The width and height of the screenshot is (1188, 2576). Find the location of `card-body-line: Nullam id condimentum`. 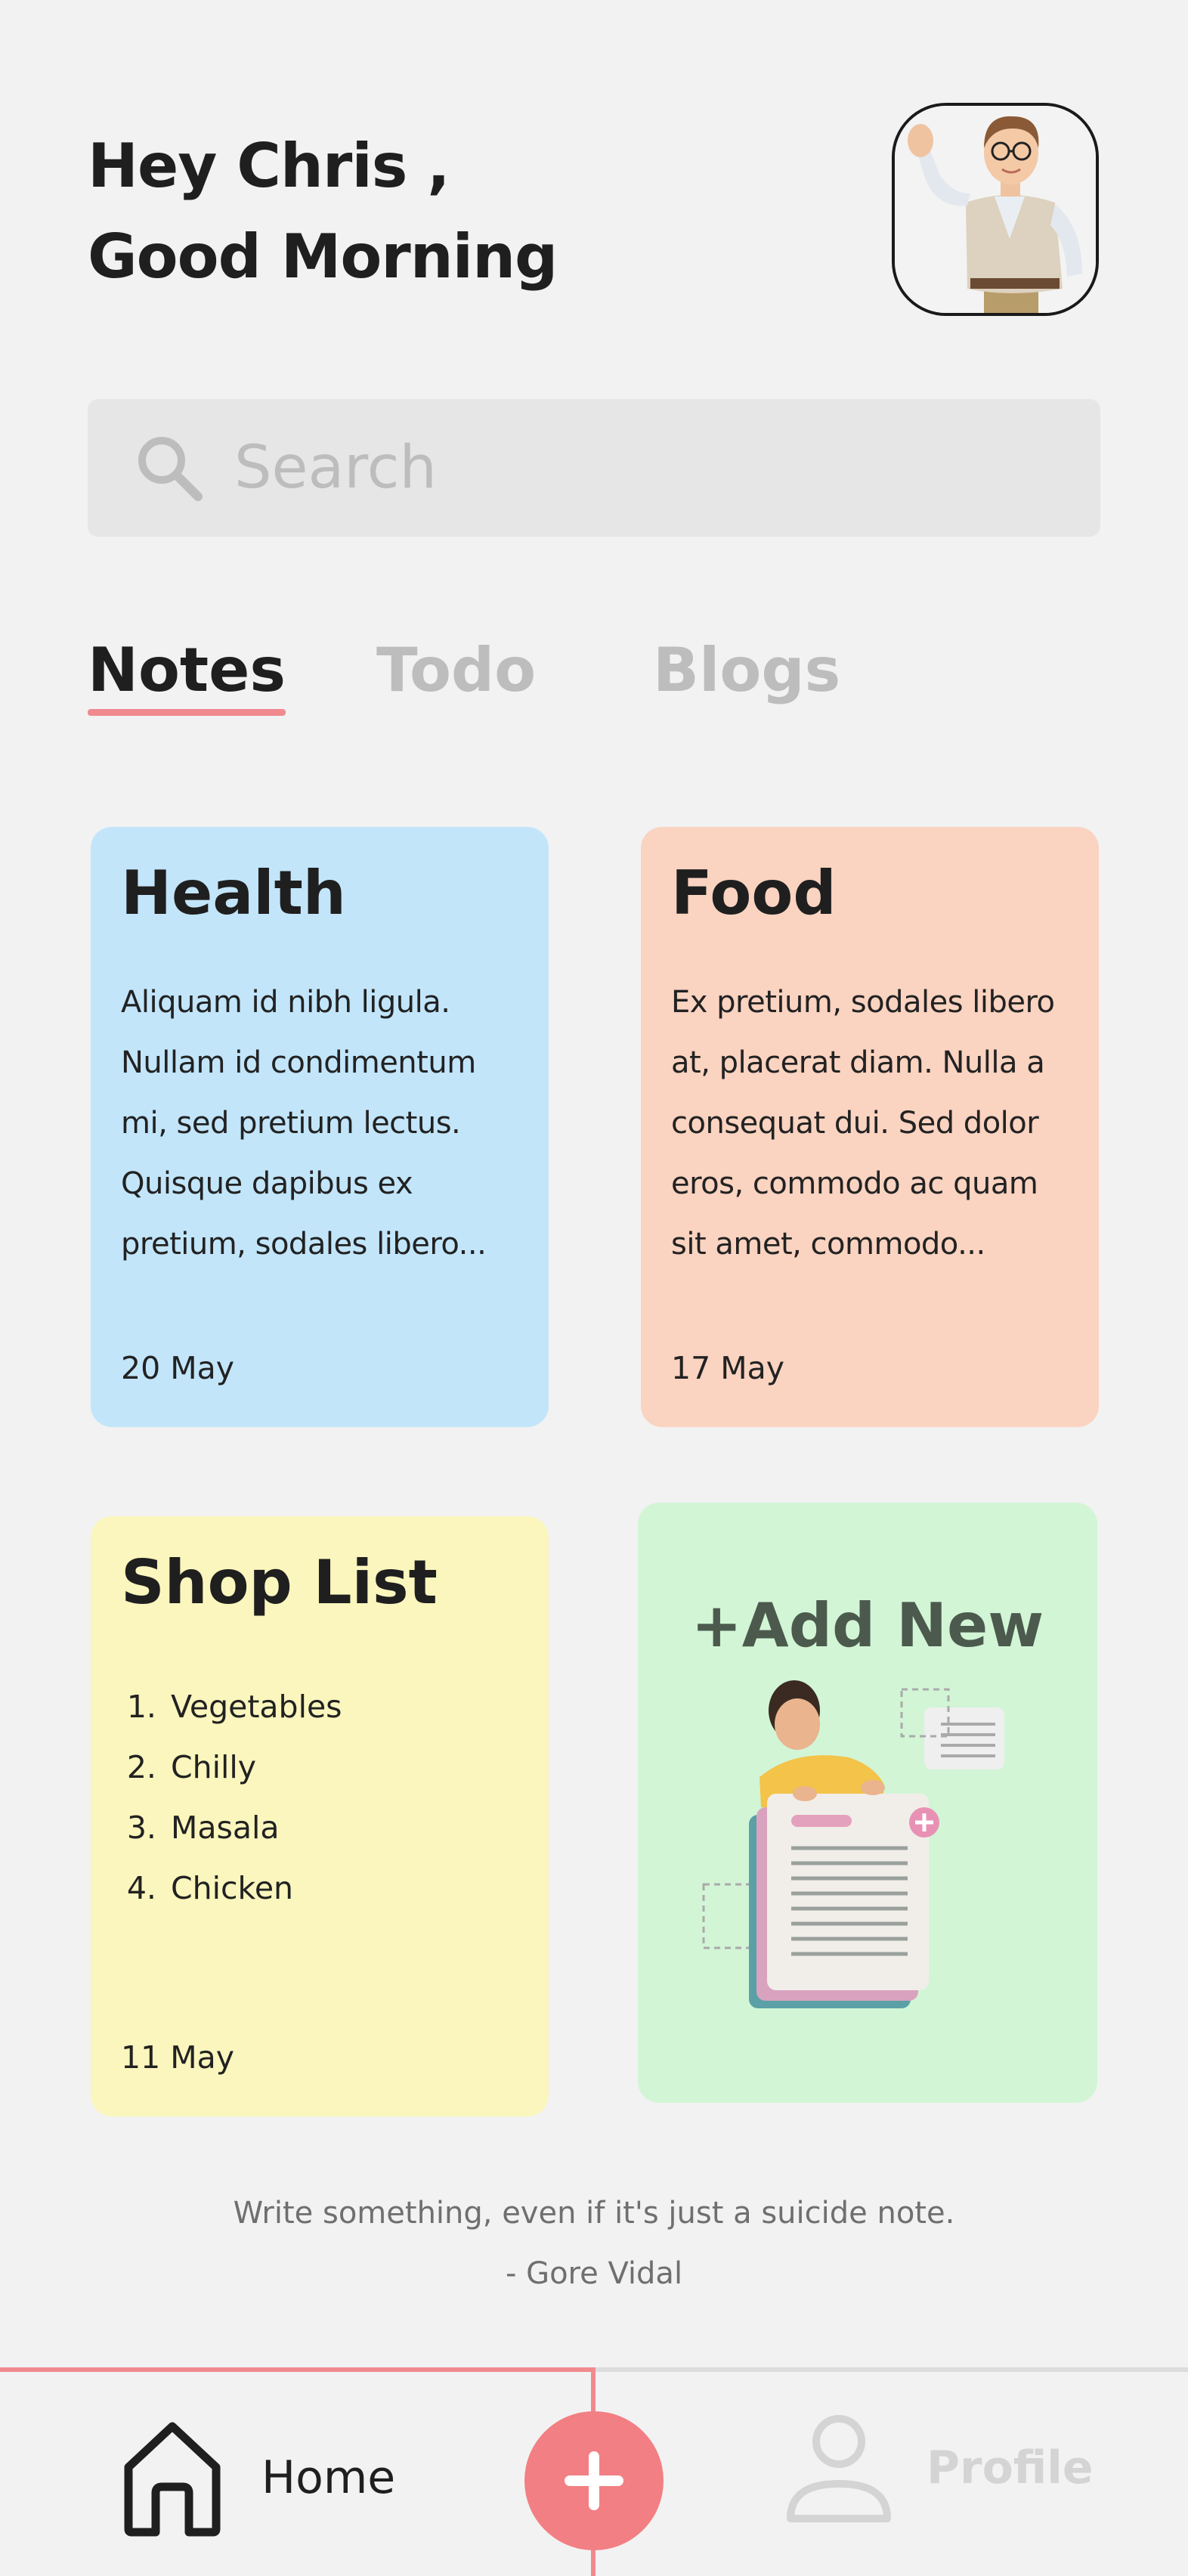

card-body-line: Nullam id condimentum is located at coordinates (298, 1062).